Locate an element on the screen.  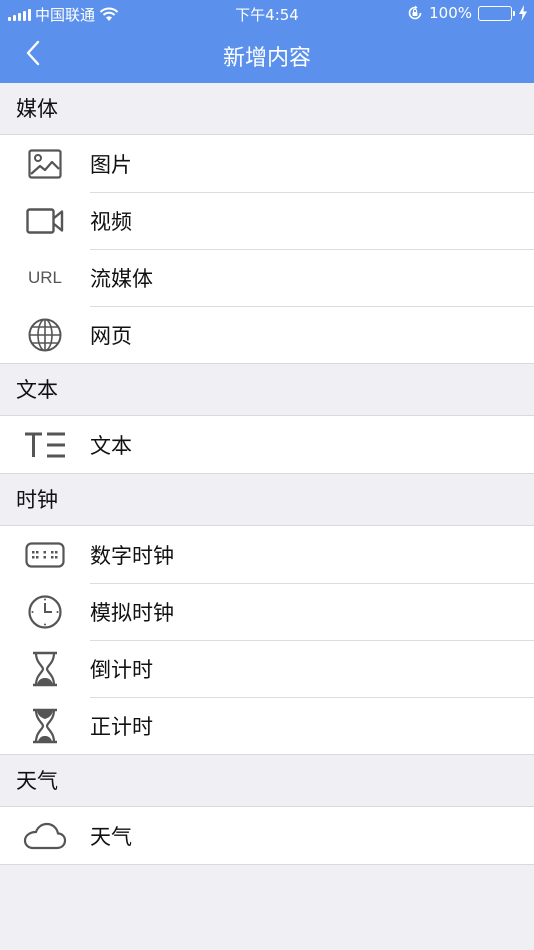
navigation-bar: 新增内容 is located at coordinates (267, 55).